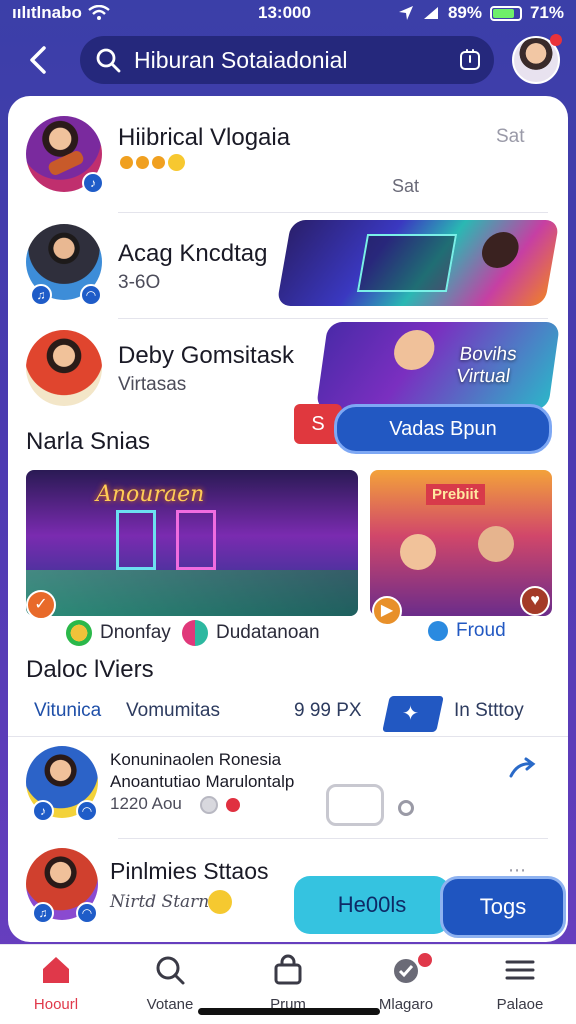 The height and width of the screenshot is (1024, 576). What do you see at coordinates (152, 384) in the screenshot?
I see `person-meta: Virtasas` at bounding box center [152, 384].